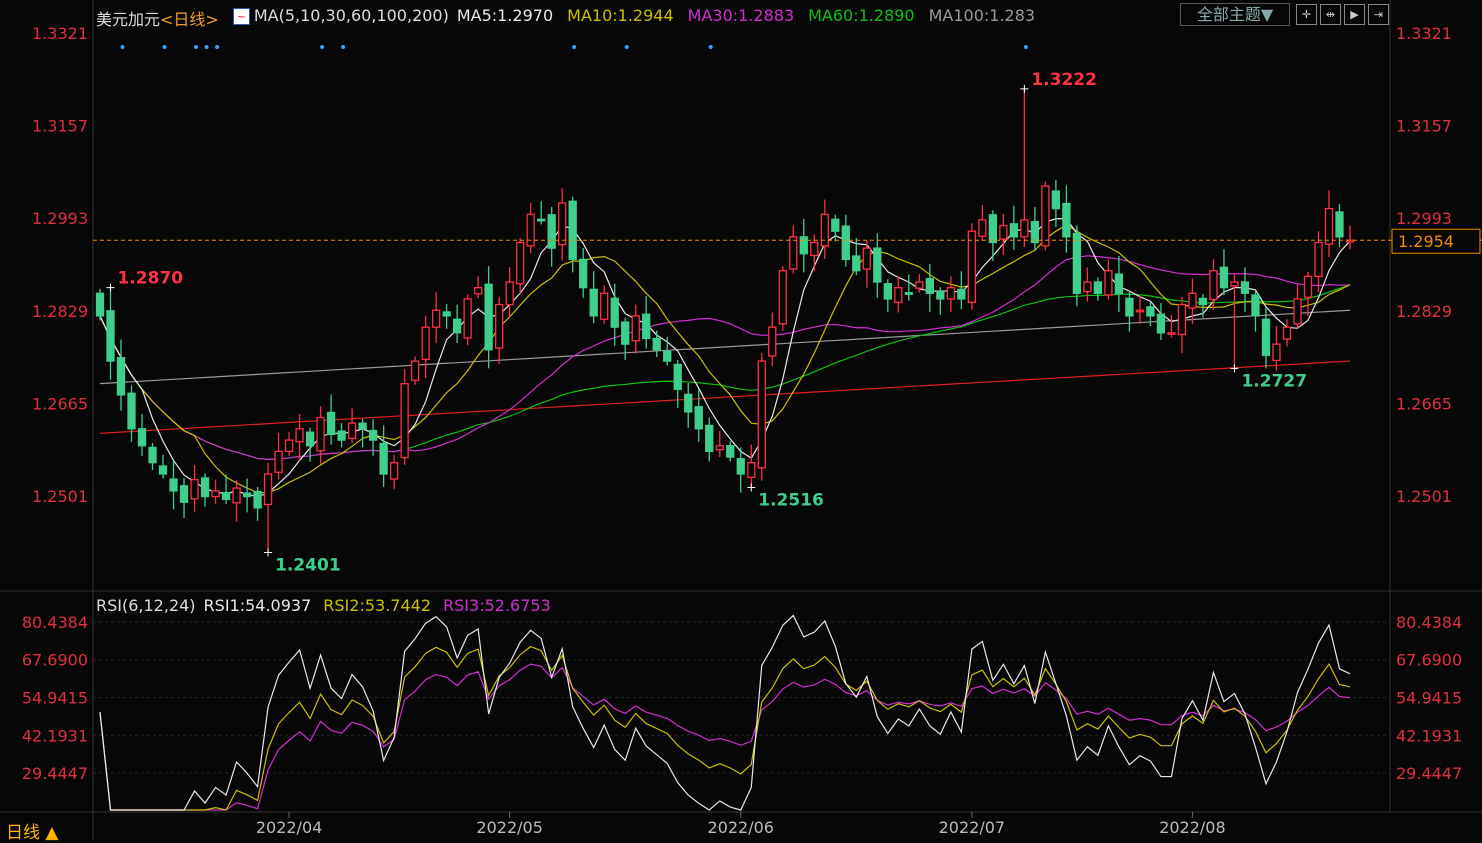 This screenshot has width=1482, height=843. What do you see at coordinates (497, 605) in the screenshot?
I see `rsi3-value: RSI3:52.6753` at bounding box center [497, 605].